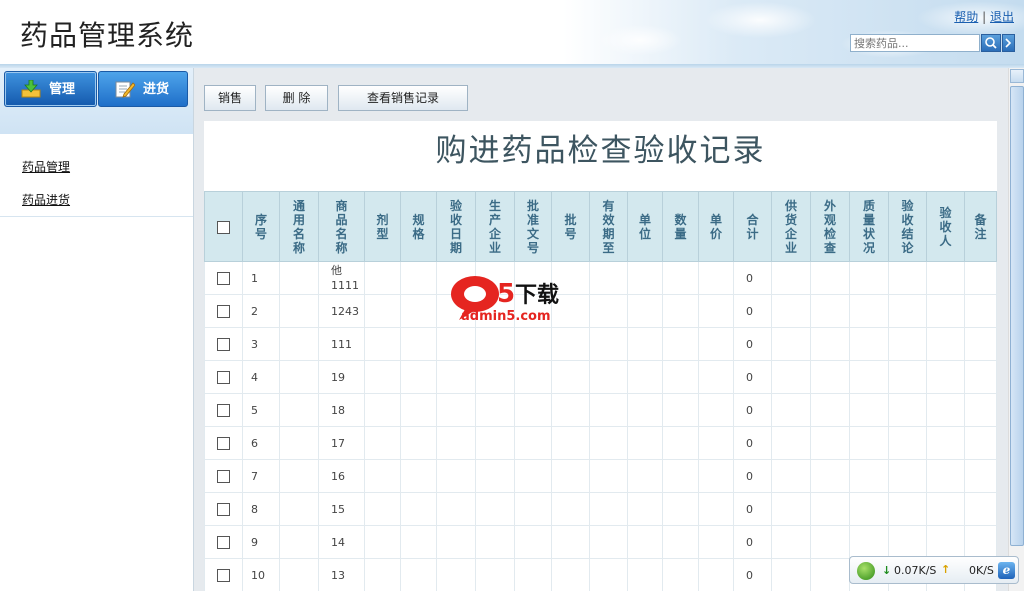 The image size is (1024, 591). Describe the element at coordinates (570, 226) in the screenshot. I see `column-header: 批号` at that location.